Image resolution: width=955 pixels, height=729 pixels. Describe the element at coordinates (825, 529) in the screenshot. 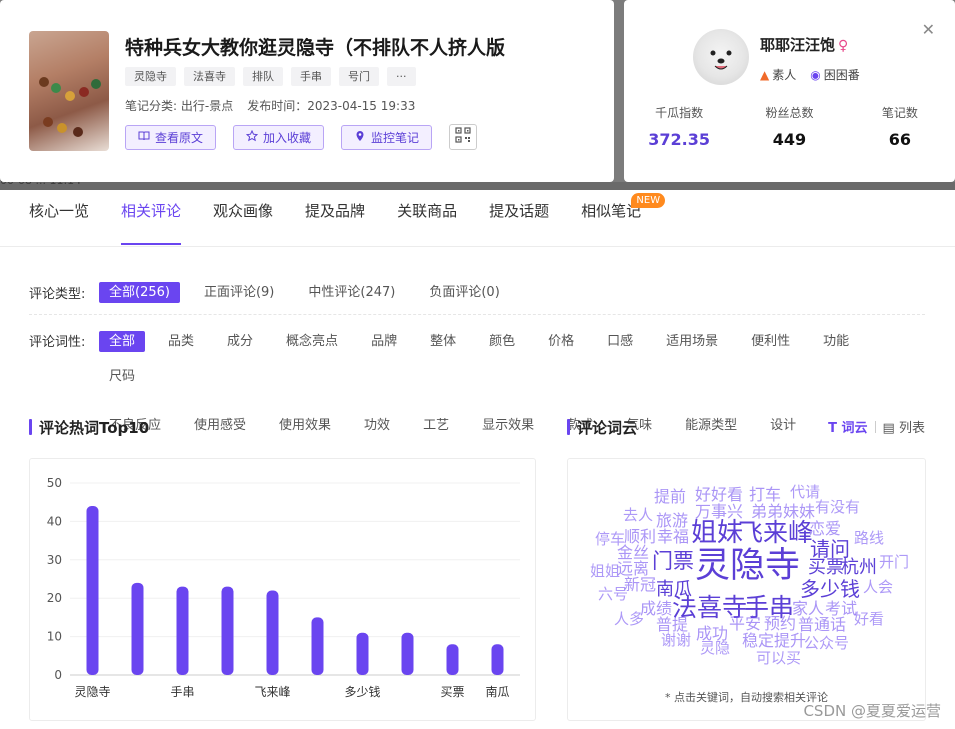

I see `wordcloud-word: 恋爱` at that location.